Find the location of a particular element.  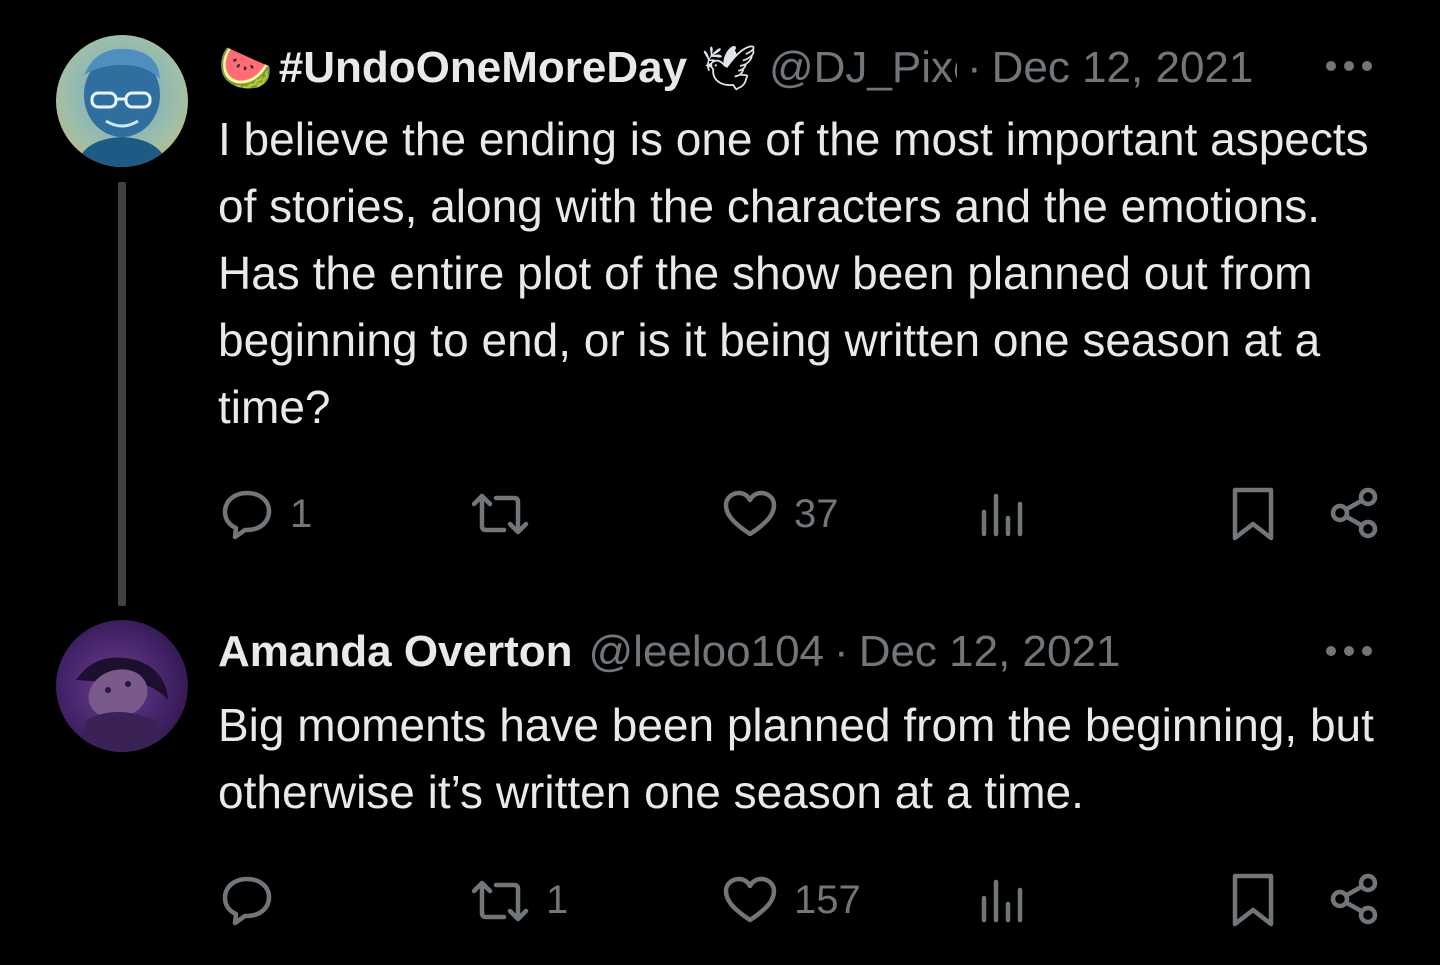

retweet-button is located at coordinates (508, 514).